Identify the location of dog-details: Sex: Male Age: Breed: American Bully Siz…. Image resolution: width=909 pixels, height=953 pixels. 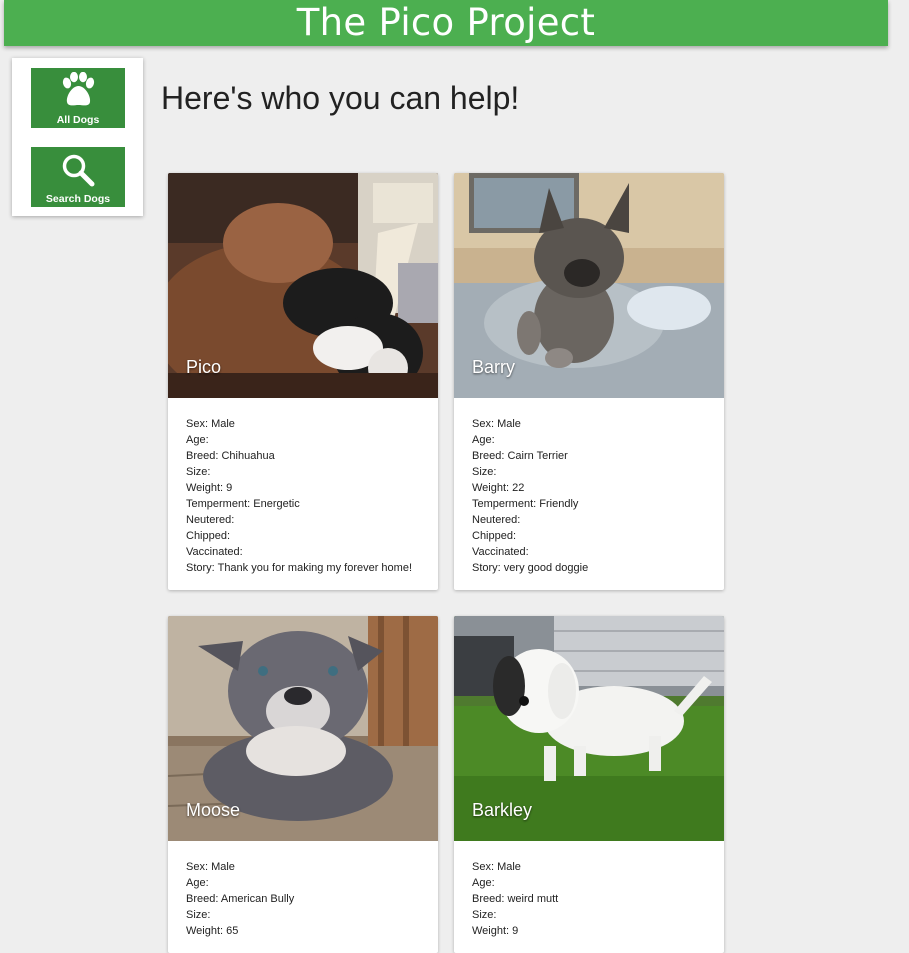
(303, 897).